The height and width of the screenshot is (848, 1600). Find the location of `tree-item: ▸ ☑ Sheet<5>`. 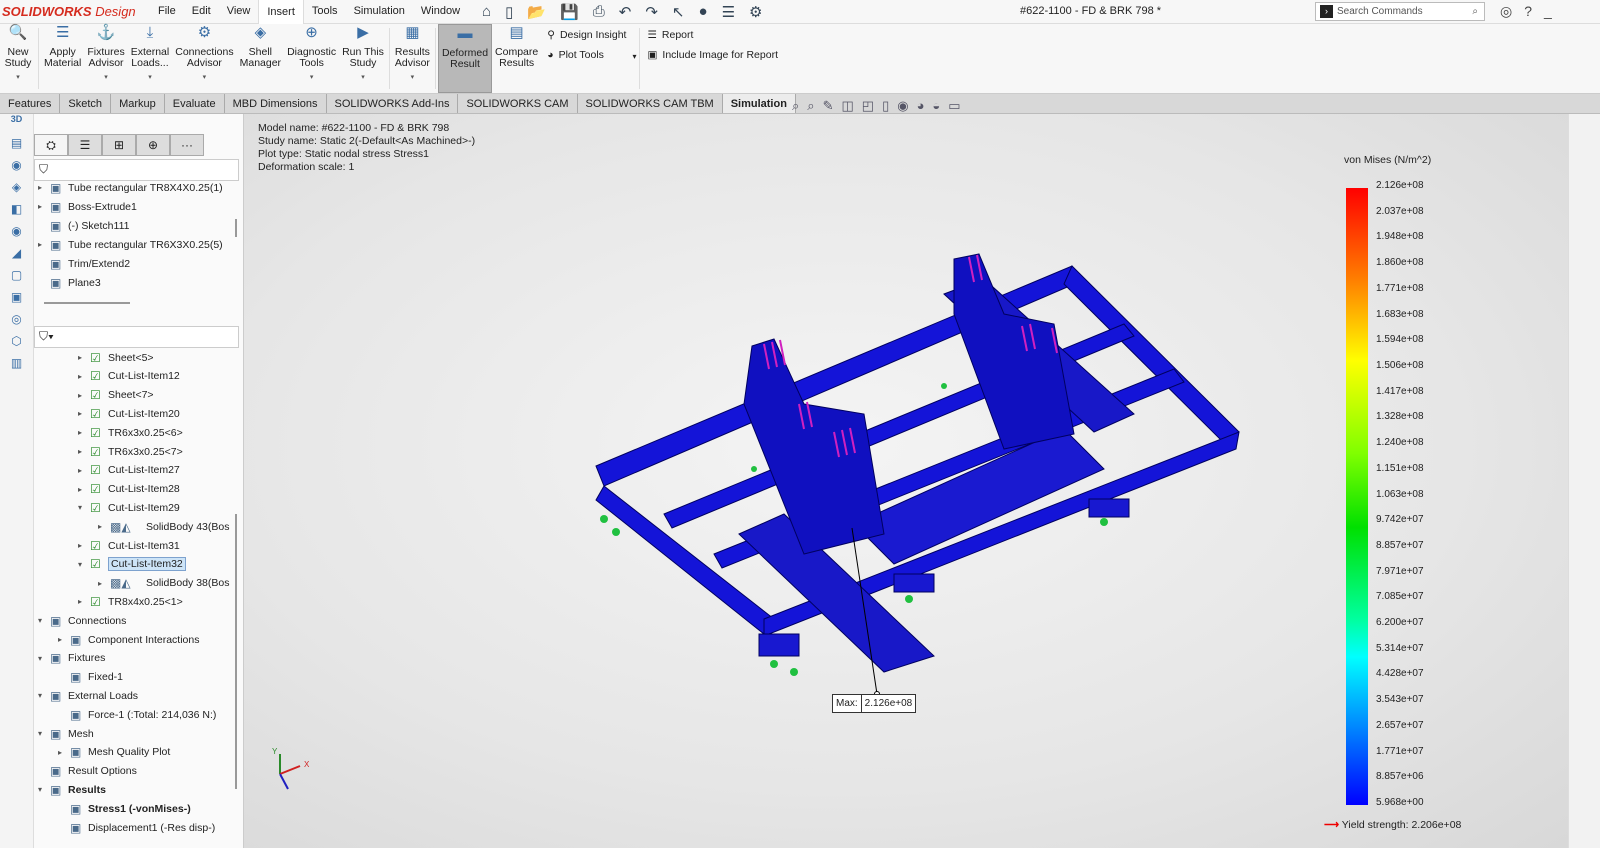

tree-item: ▸ ☑ Sheet<5> is located at coordinates (116, 357).